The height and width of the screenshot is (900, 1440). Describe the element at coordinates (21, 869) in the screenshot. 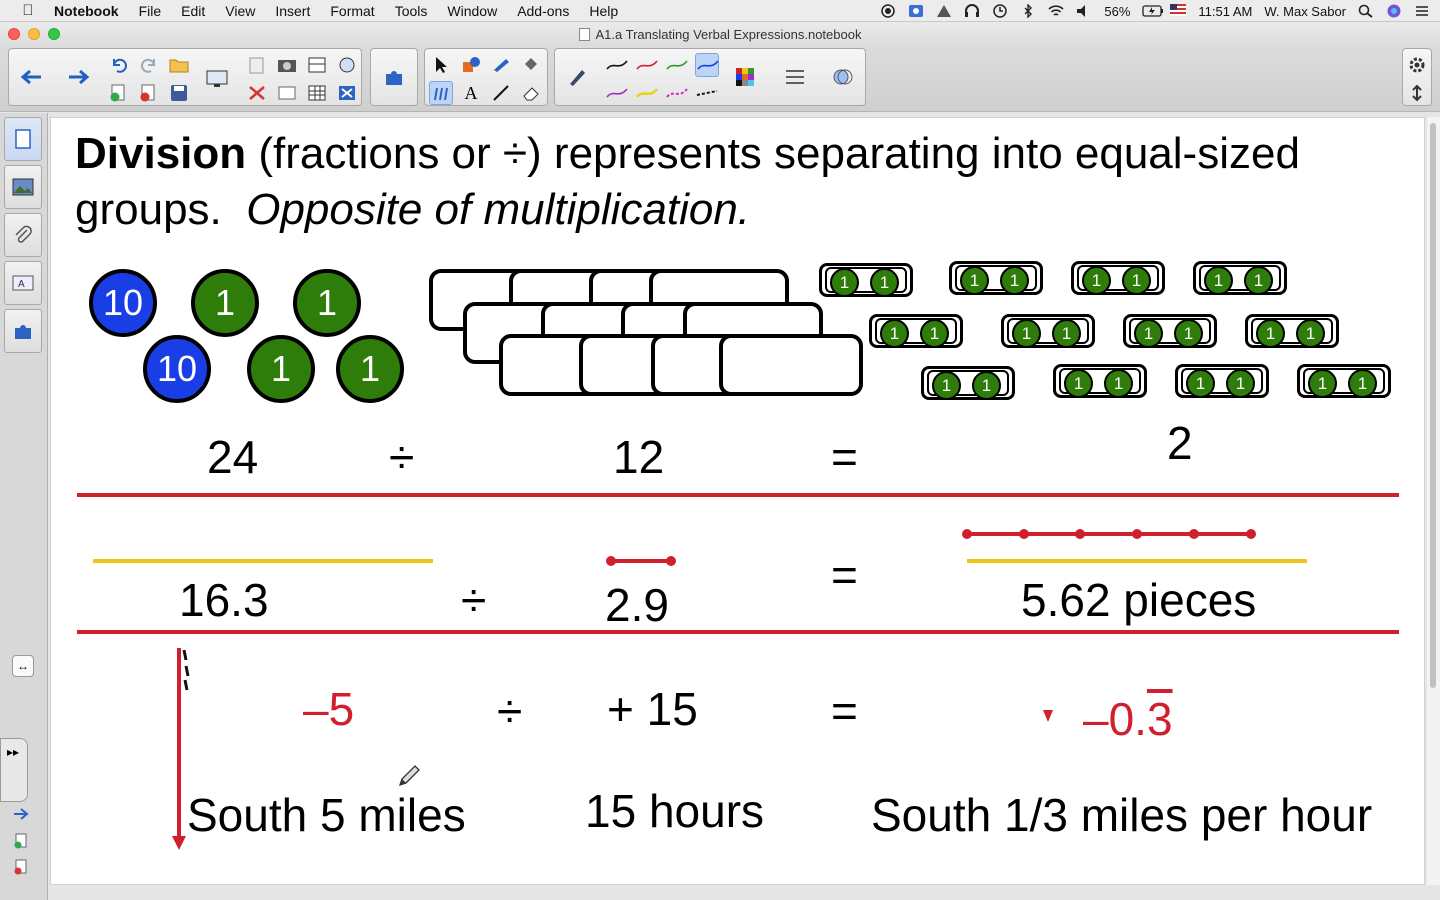

I see `delete-page-small-icon` at that location.